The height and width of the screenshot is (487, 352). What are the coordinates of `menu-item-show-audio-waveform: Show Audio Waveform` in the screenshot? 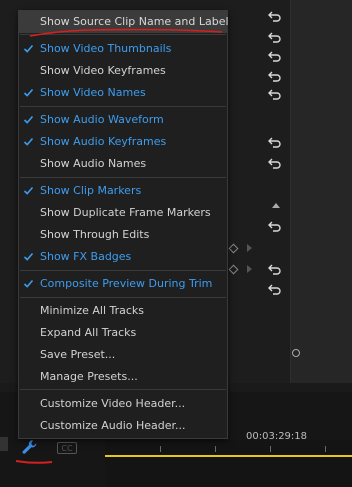 It's located at (123, 120).